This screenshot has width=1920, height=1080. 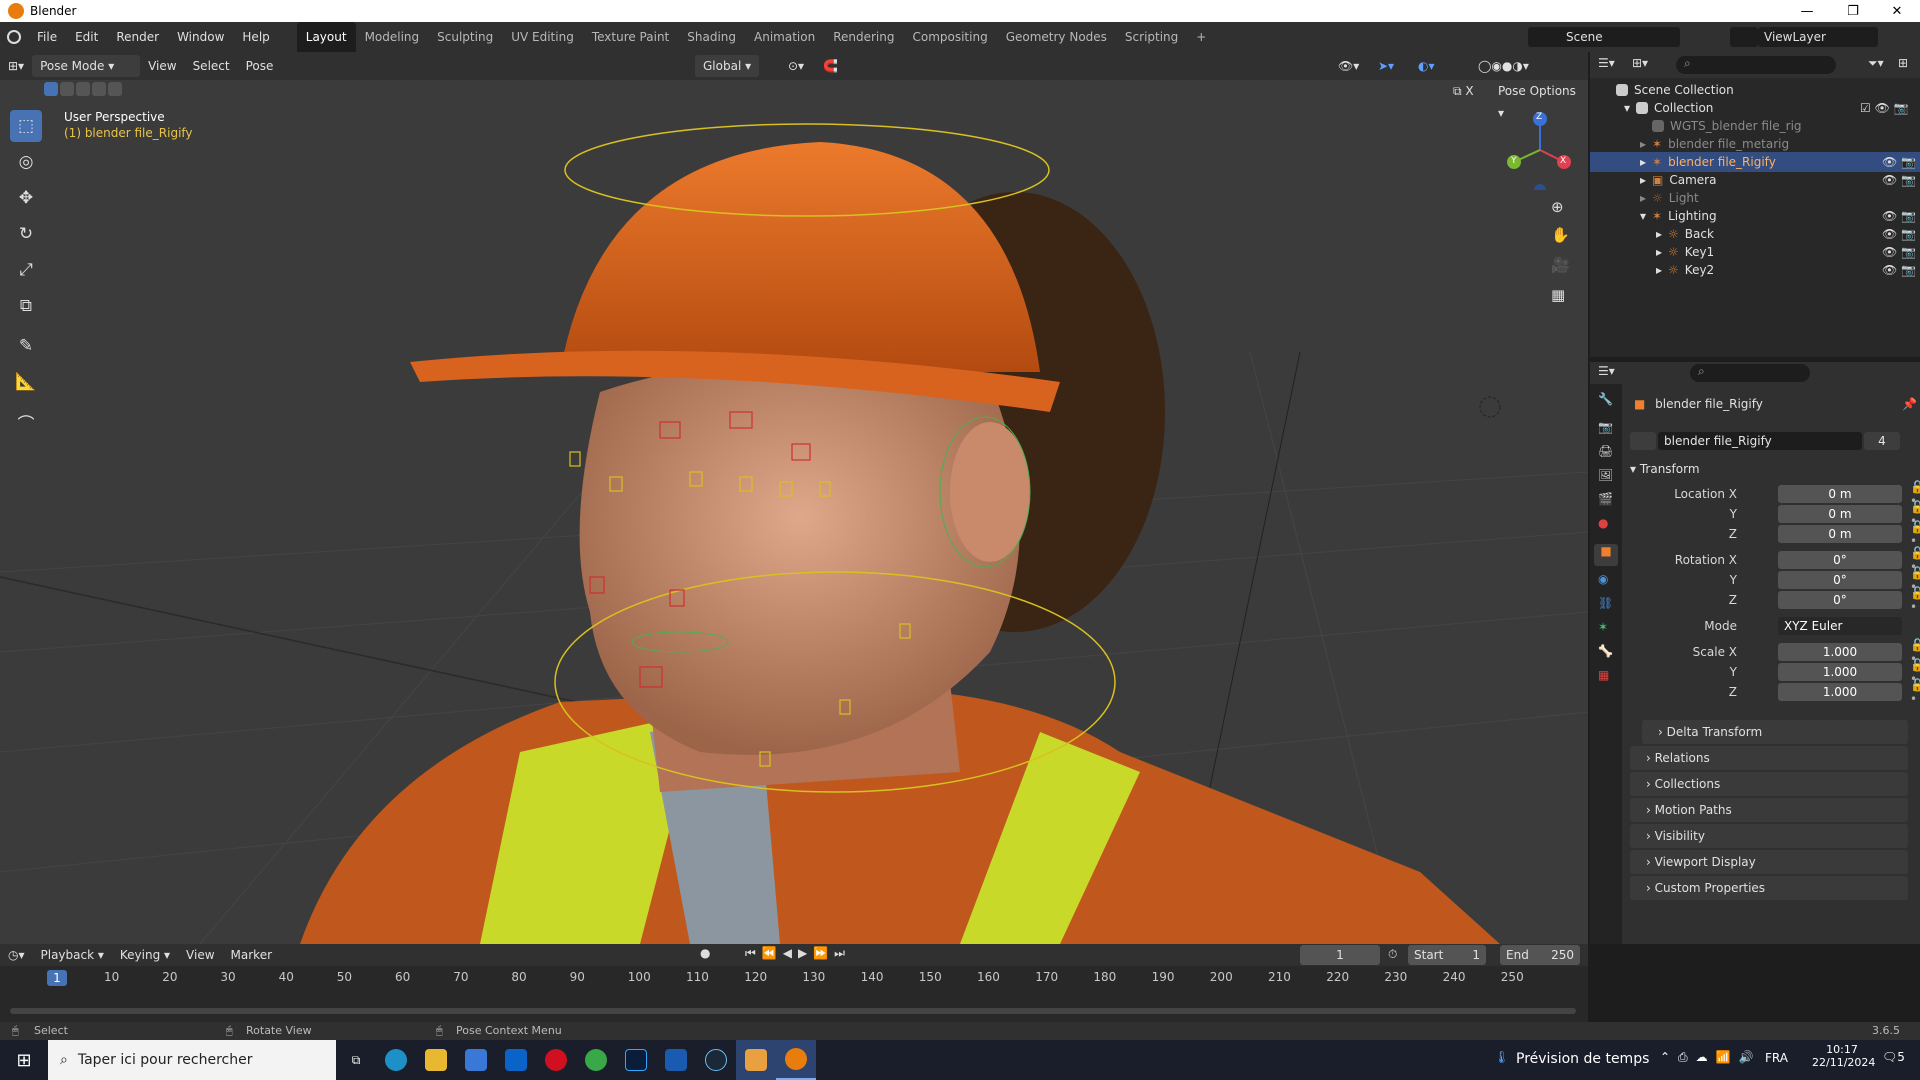 I want to click on blender-menu-icon, so click(x=14, y=37).